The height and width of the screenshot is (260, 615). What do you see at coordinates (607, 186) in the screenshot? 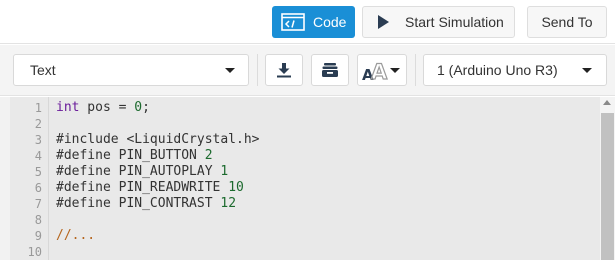
I see `scrollbar-thumb` at bounding box center [607, 186].